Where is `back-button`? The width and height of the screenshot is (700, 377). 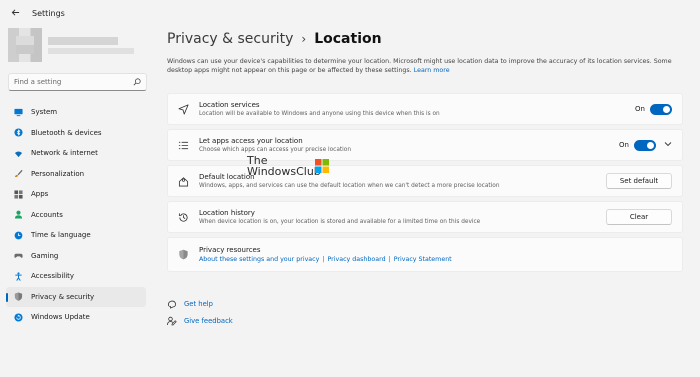 back-button is located at coordinates (15, 13).